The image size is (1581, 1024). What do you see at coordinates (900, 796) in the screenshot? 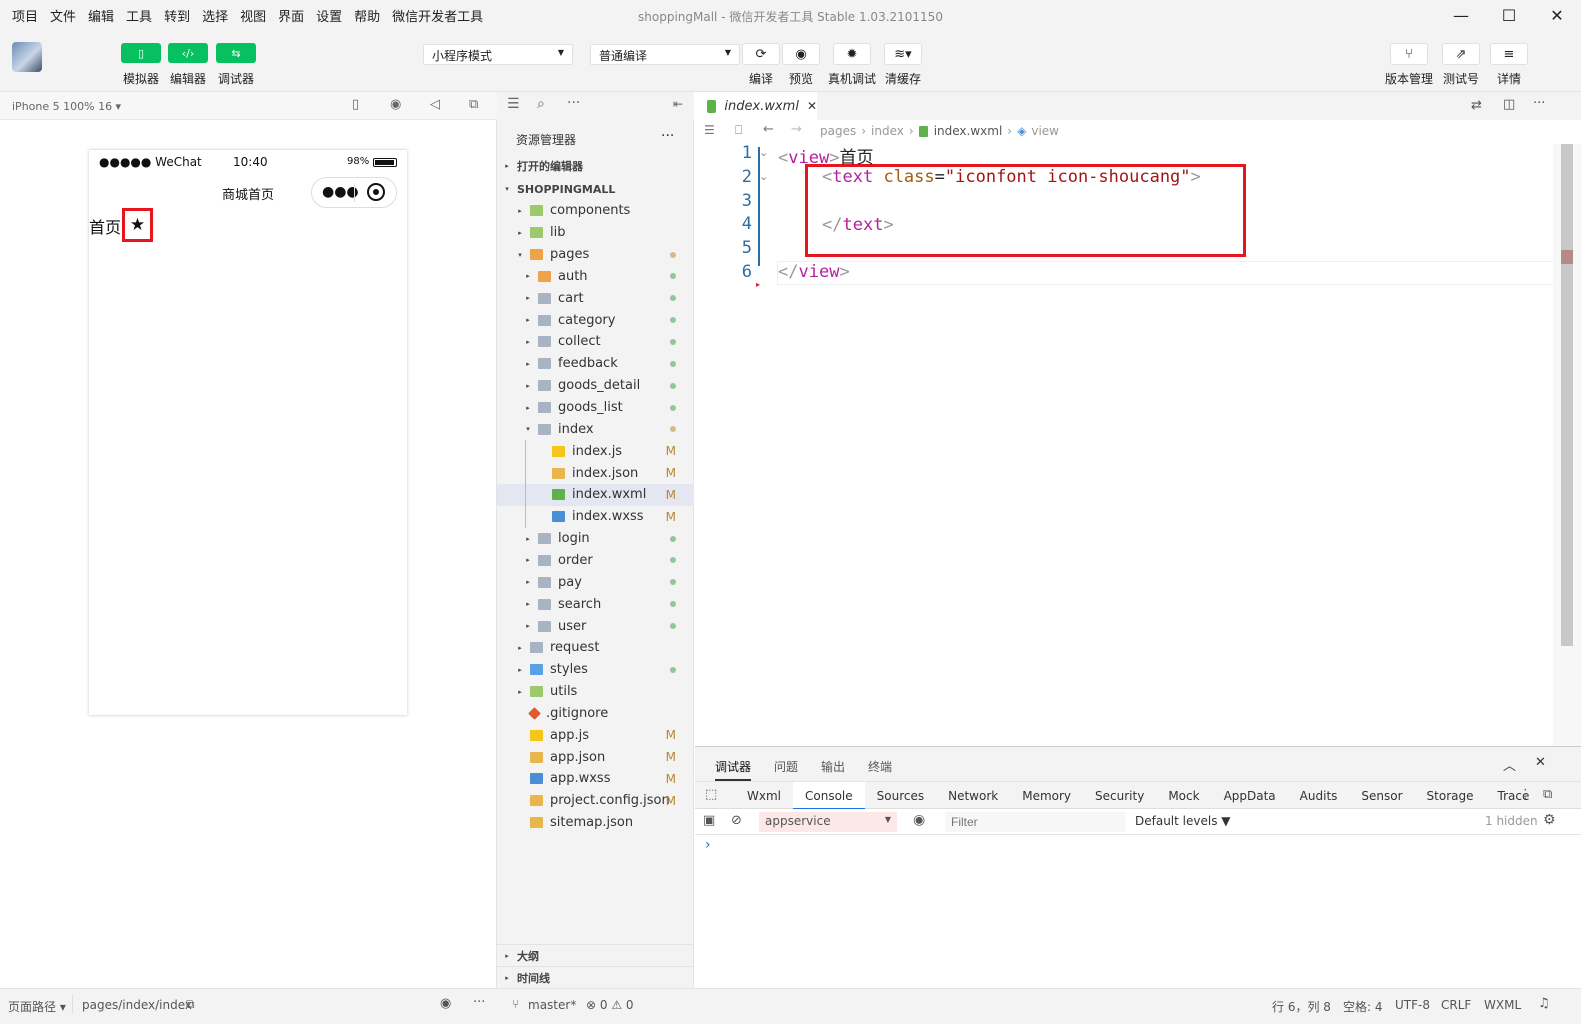
I see `panel-tab: Sources` at bounding box center [900, 796].